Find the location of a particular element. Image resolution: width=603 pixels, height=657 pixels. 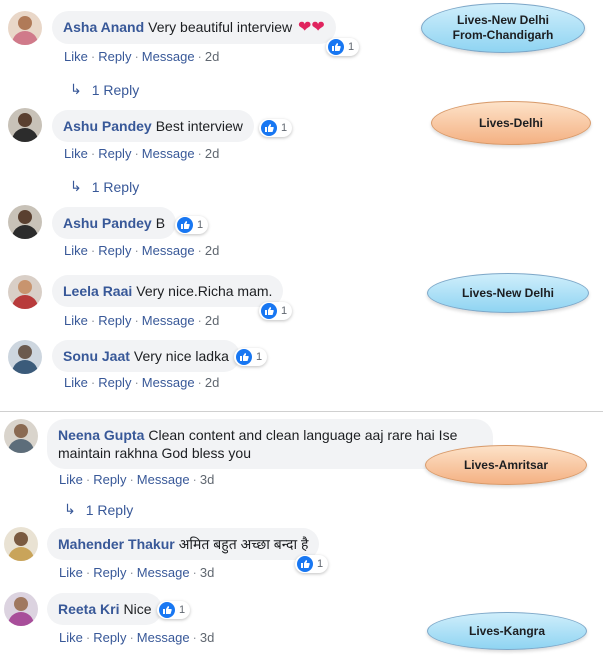

comment-author: Sonu Jaat is located at coordinates (96, 356).